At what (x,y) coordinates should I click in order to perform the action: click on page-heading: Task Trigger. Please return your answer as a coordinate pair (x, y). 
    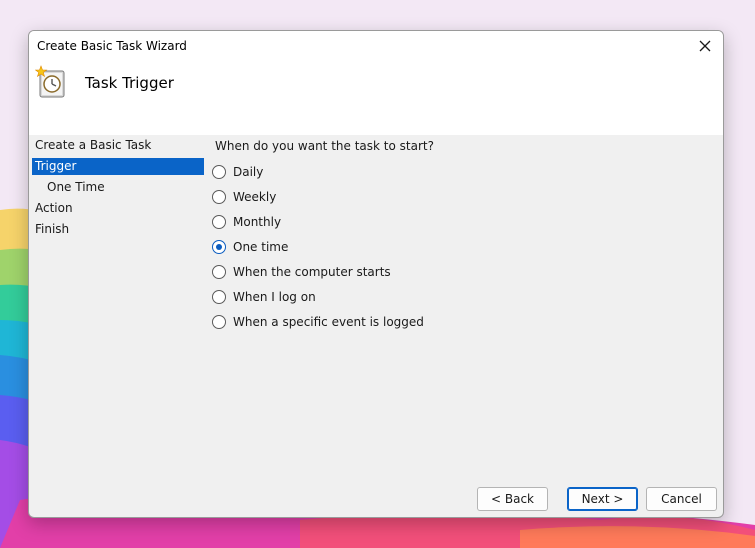
    Looking at the image, I should click on (129, 83).